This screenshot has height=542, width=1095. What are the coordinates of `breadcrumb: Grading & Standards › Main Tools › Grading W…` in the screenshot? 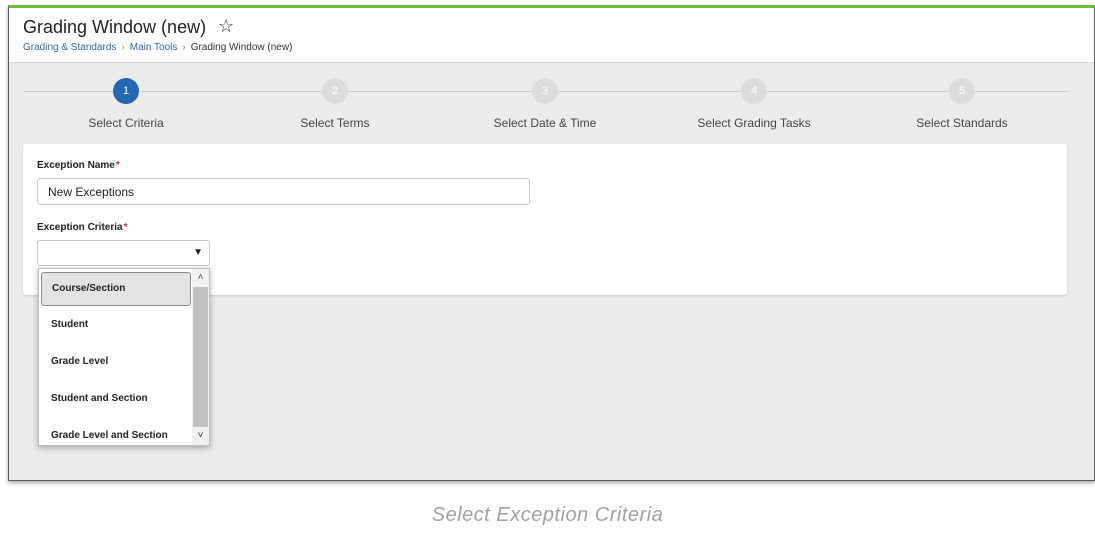 It's located at (157, 47).